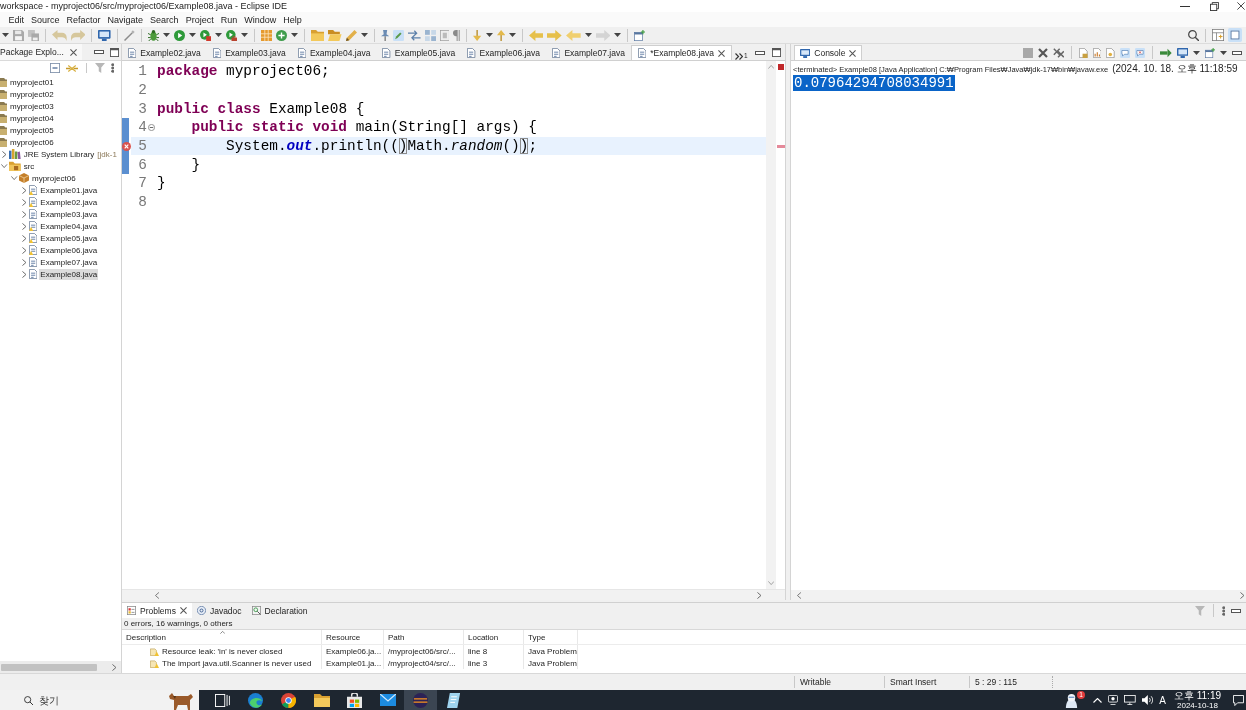 The width and height of the screenshot is (1246, 710). What do you see at coordinates (1083, 52) in the screenshot?
I see `page-lock-icon` at bounding box center [1083, 52].